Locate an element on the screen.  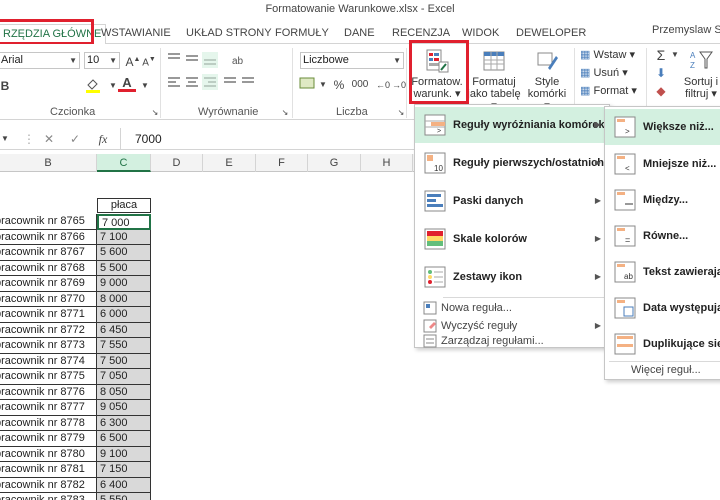
number-format-select: Liczbowe ▼ is located at coordinates (352, 60).